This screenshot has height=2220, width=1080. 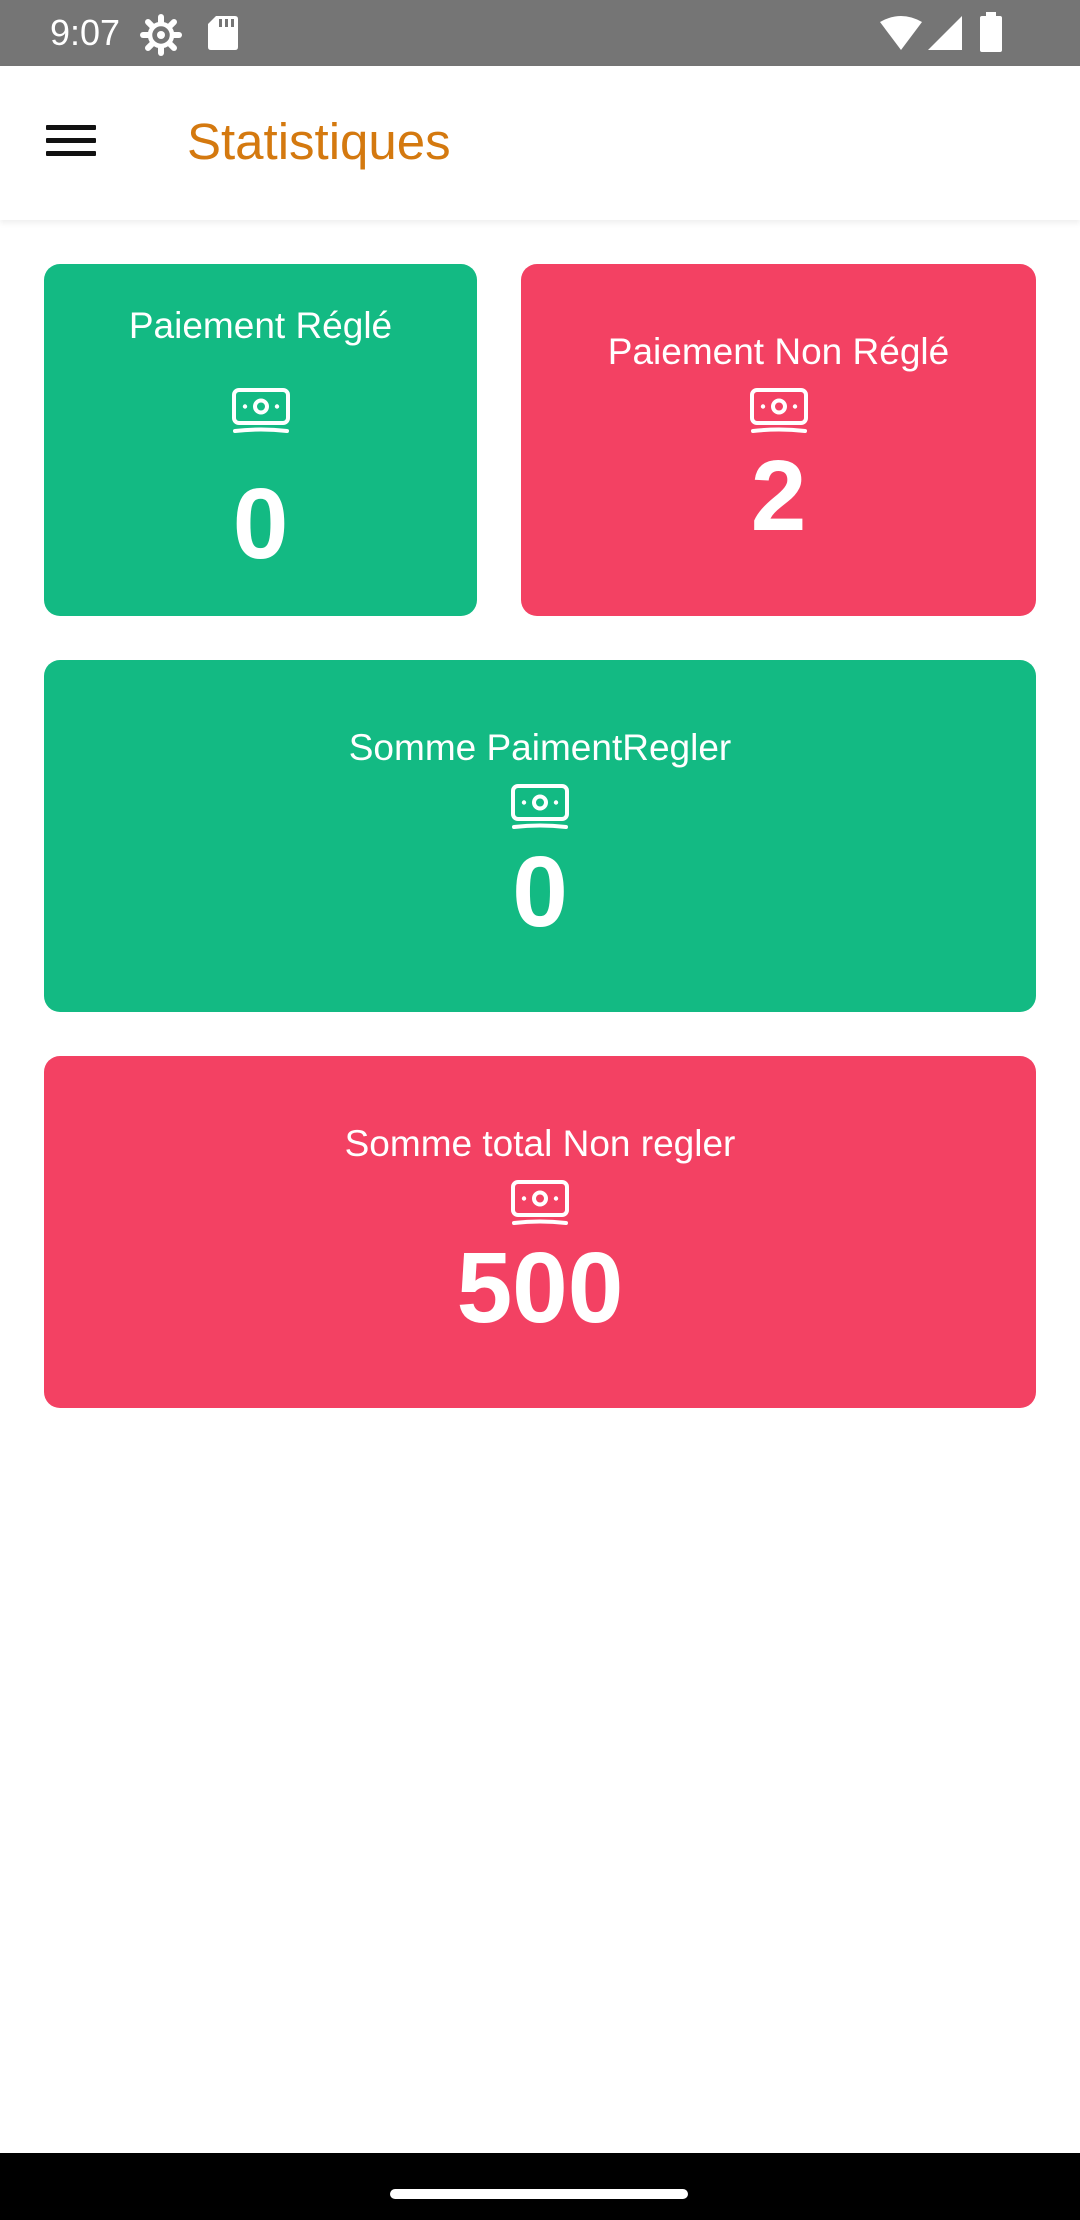 I want to click on battery-icon, so click(x=991, y=32).